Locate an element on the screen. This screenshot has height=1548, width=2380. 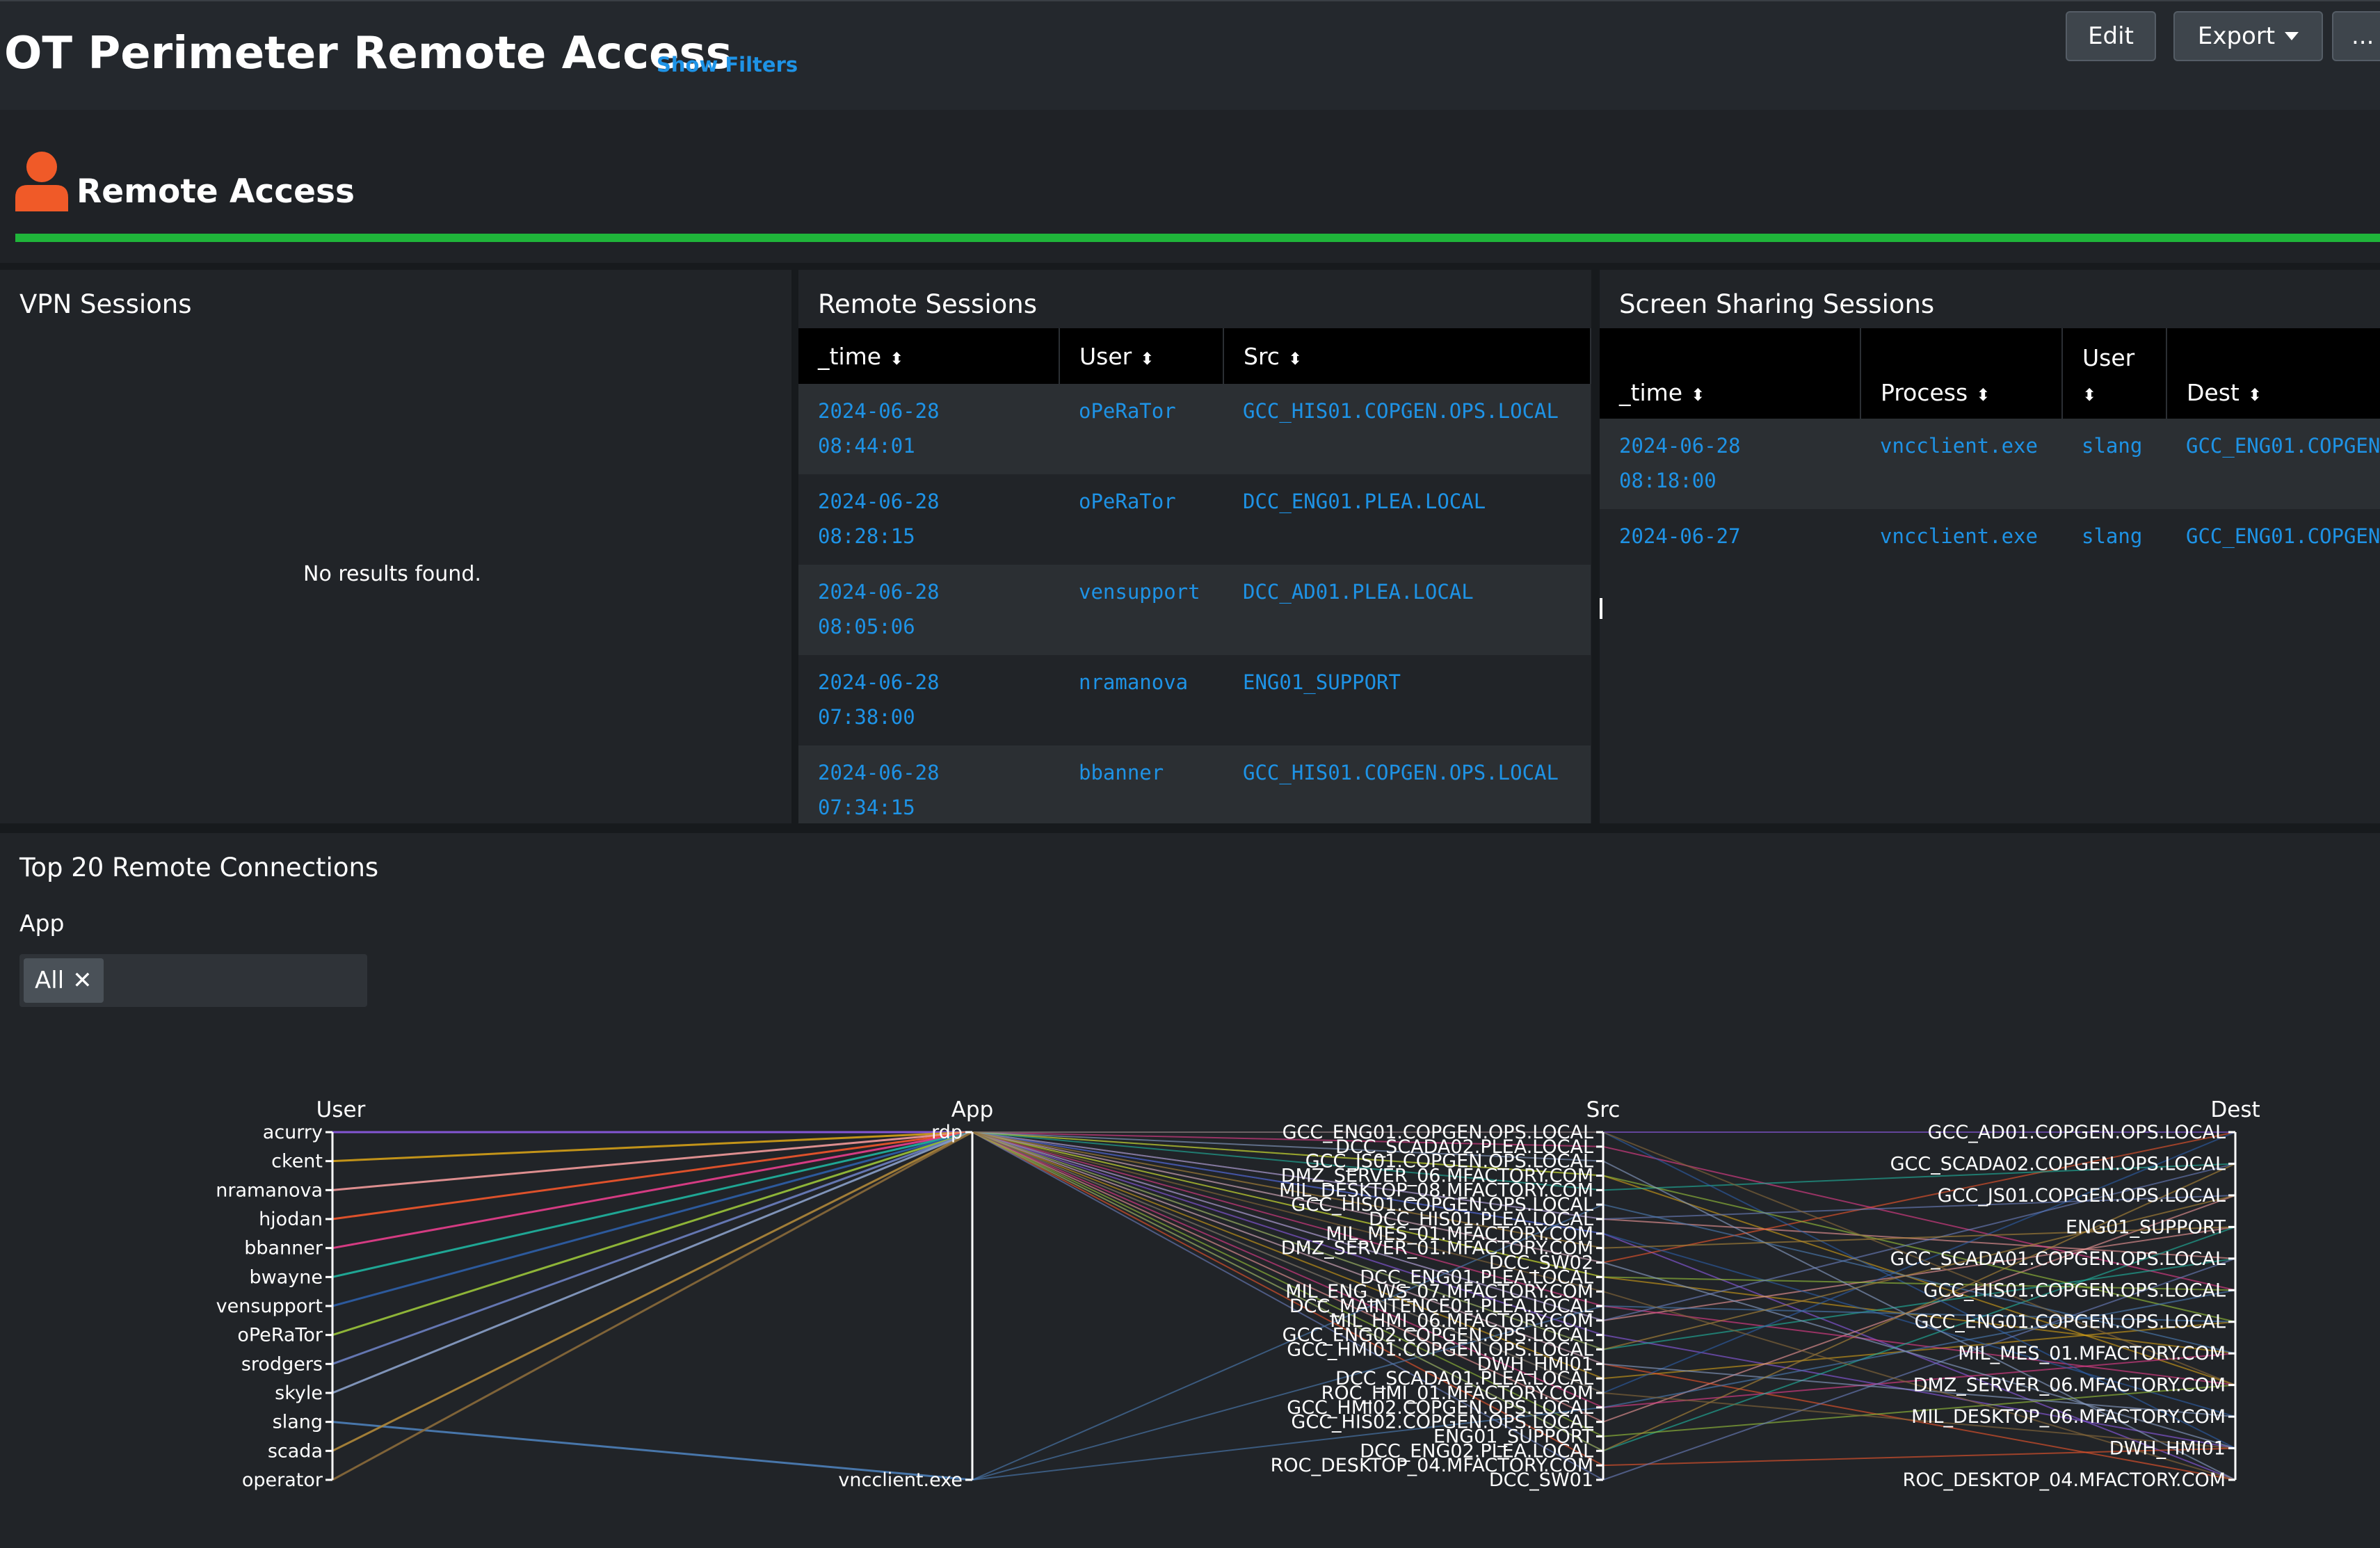
axis-tick-label: MIL_DESKTOP_06.MFACTORY.COM is located at coordinates (2068, 1417).